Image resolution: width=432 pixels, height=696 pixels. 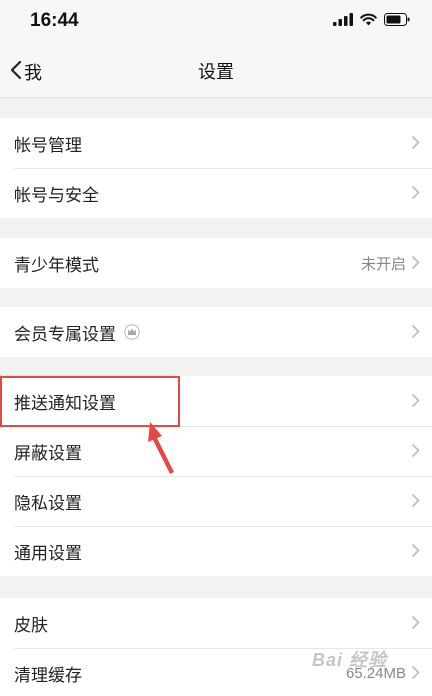 What do you see at coordinates (216, 551) in the screenshot?
I see `row-general-settings: 通用设置` at bounding box center [216, 551].